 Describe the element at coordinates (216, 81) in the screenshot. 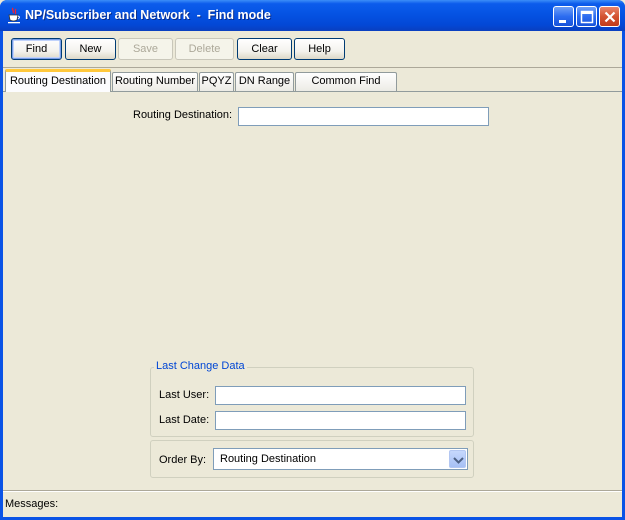

I see `tab-pqyz: PQYZ` at that location.